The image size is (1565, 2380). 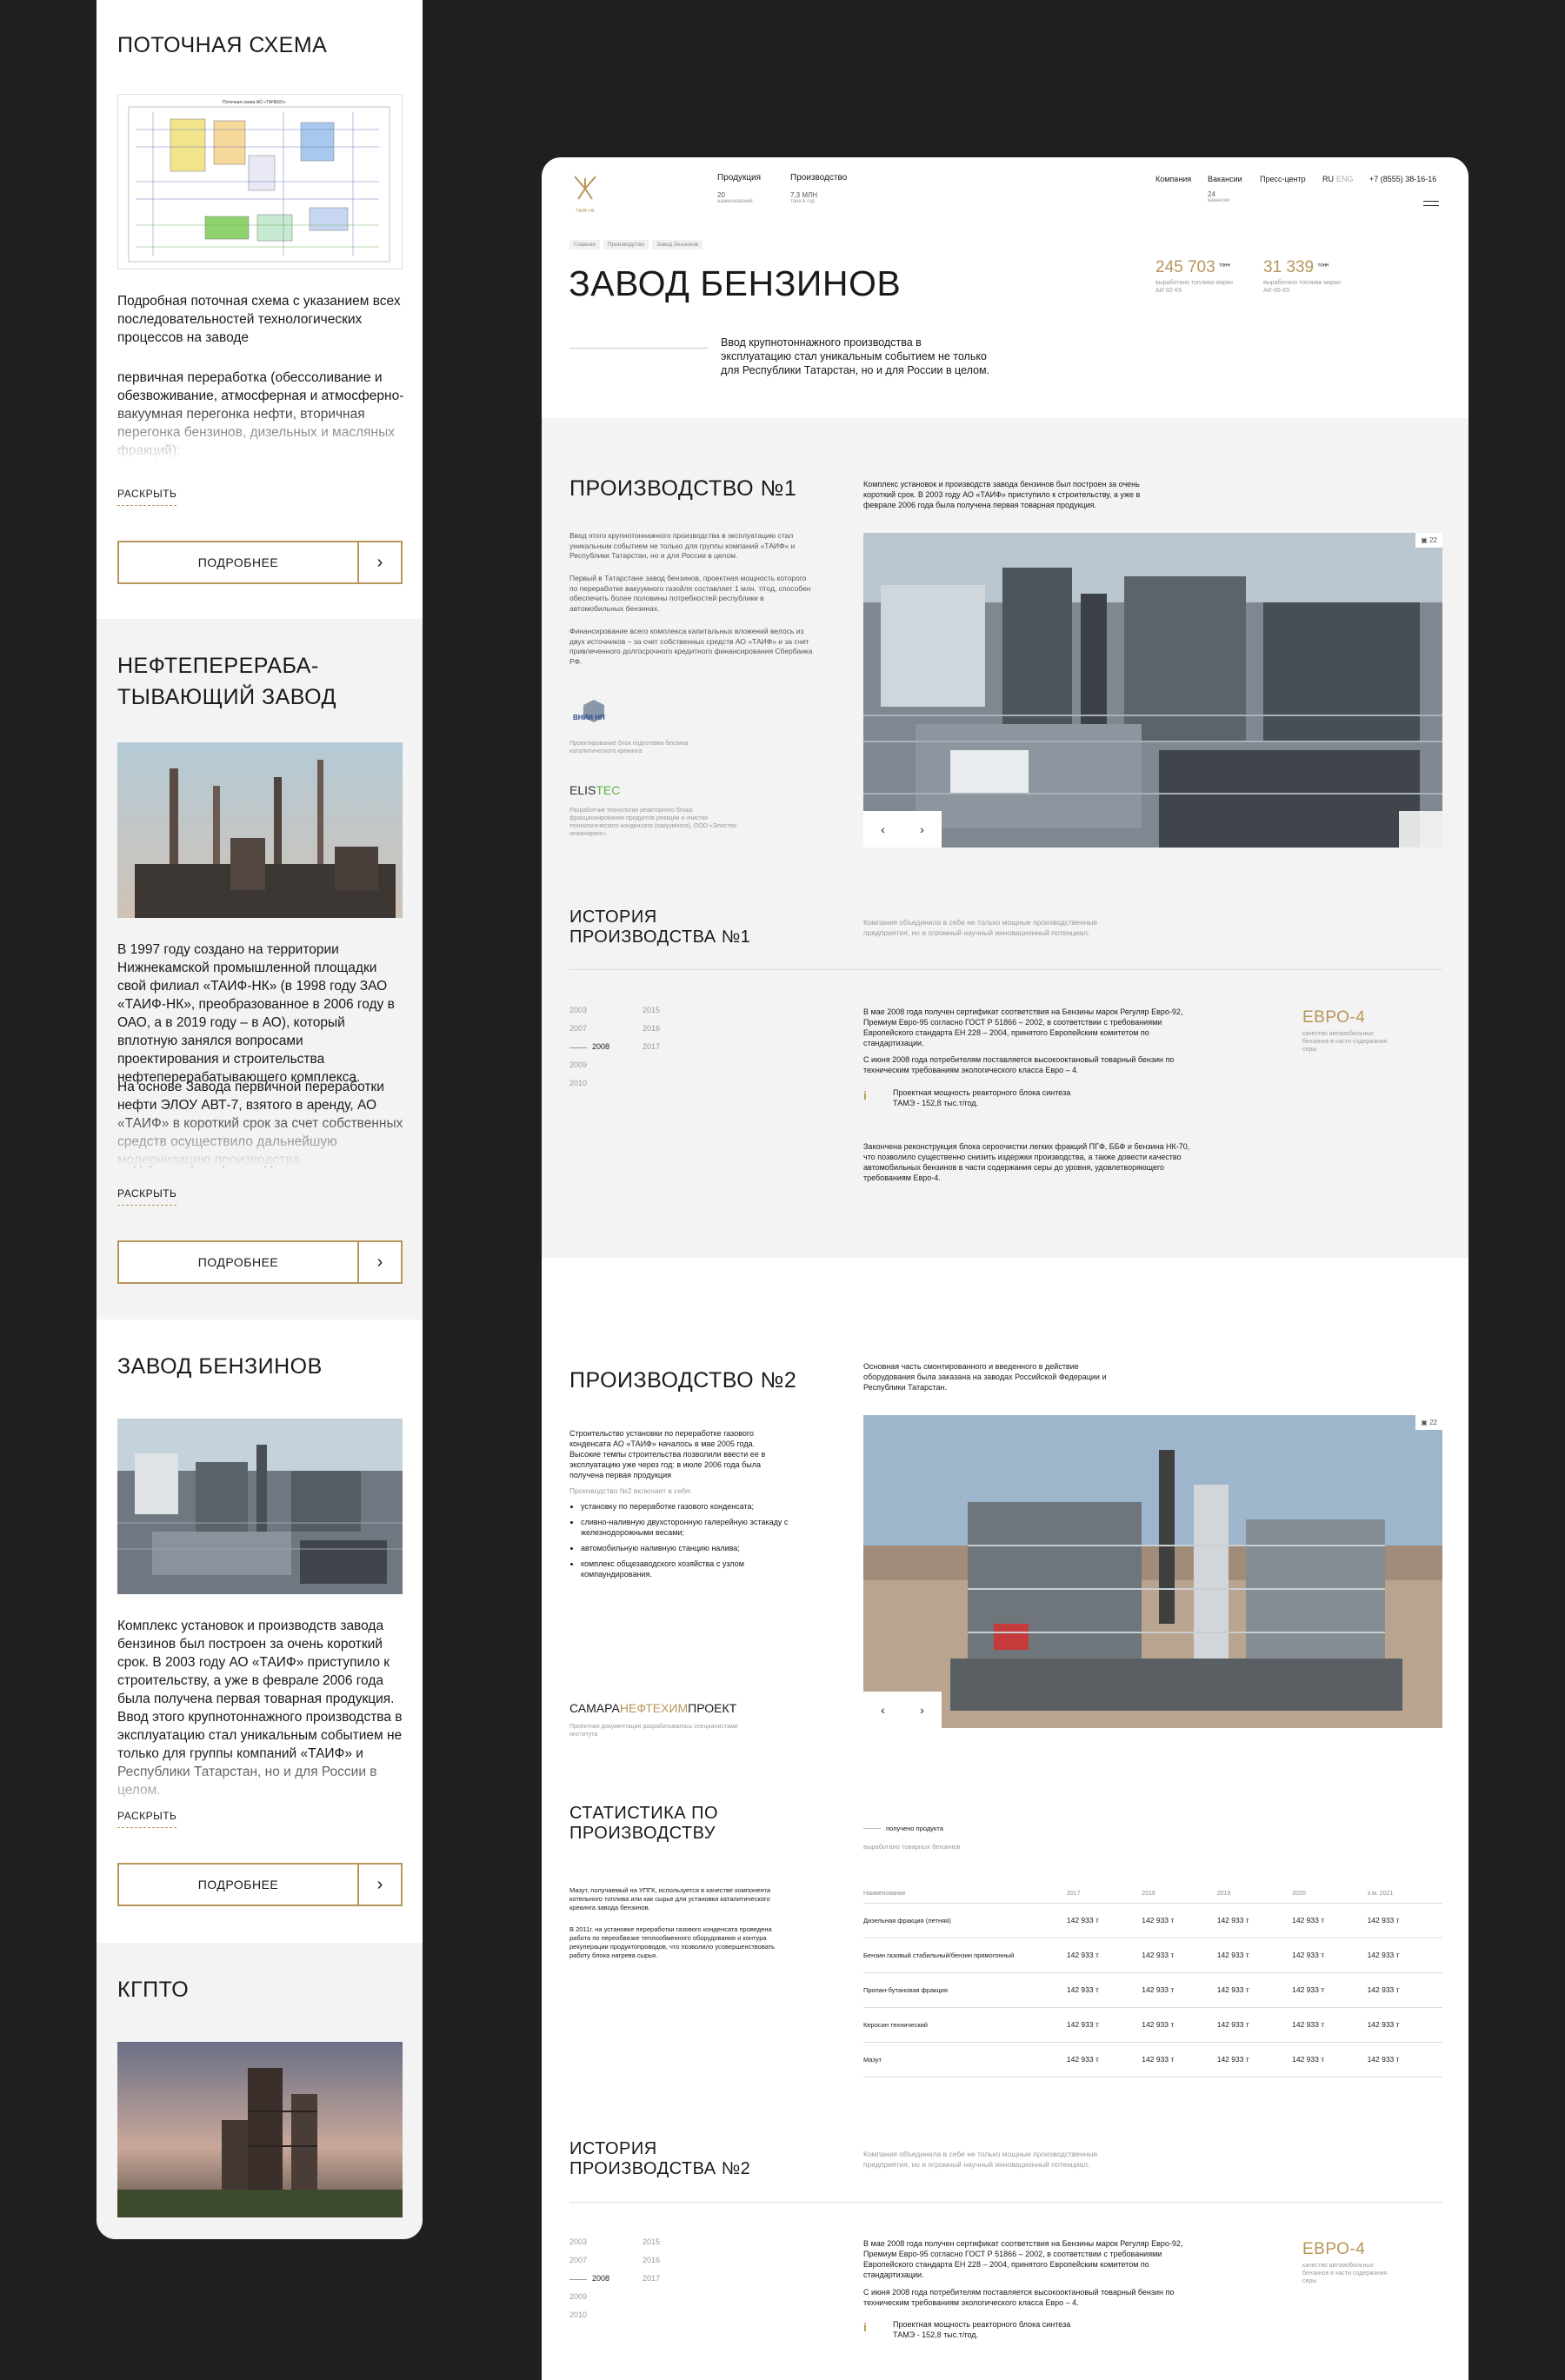 I want to click on elistec-logo-part: ELIS, so click(x=583, y=790).